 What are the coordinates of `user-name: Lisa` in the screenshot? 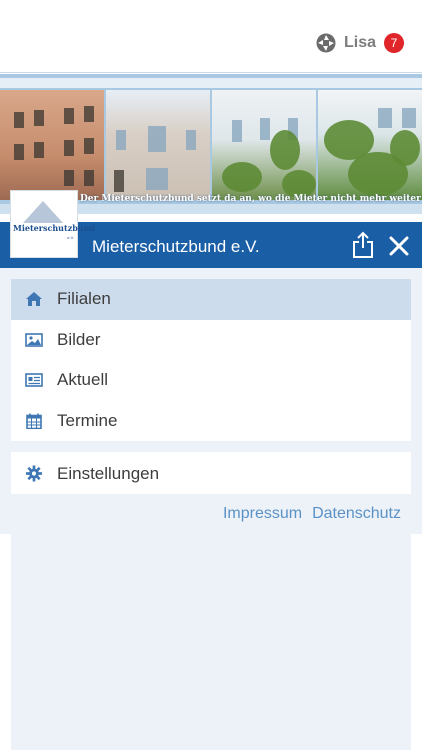 It's located at (359, 42).